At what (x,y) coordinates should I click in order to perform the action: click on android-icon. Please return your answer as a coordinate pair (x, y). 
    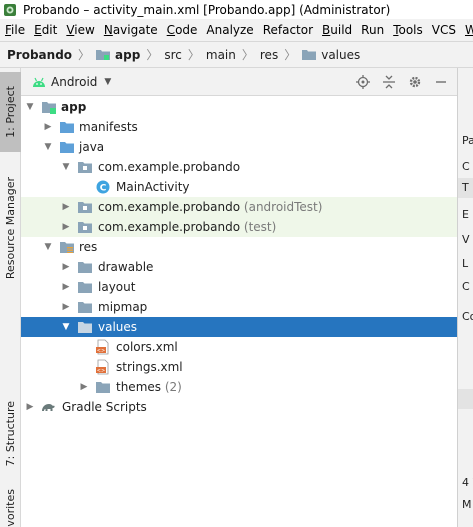
    Looking at the image, I should click on (39, 82).